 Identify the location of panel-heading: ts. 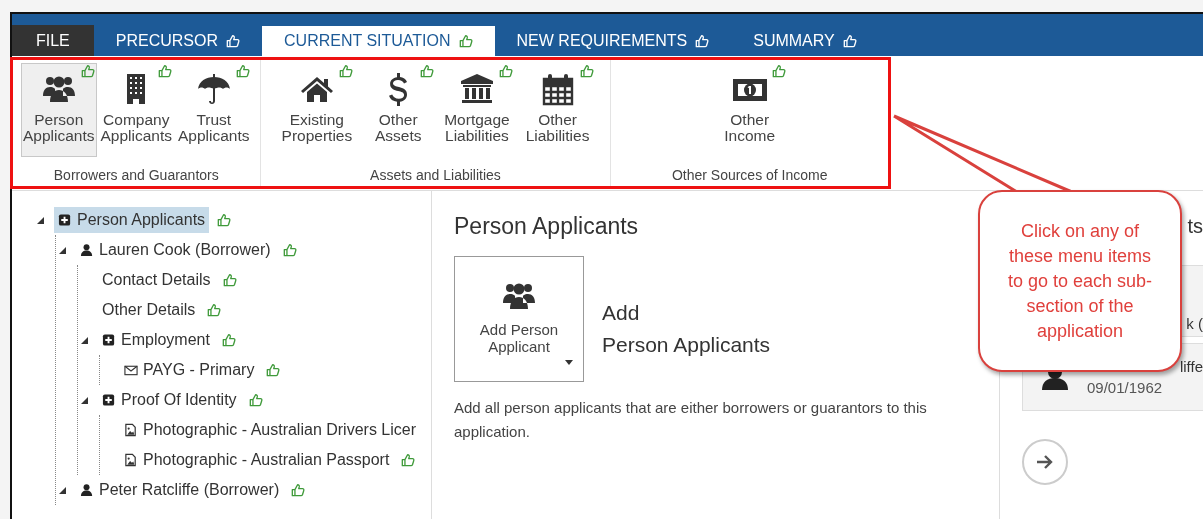
(1195, 226).